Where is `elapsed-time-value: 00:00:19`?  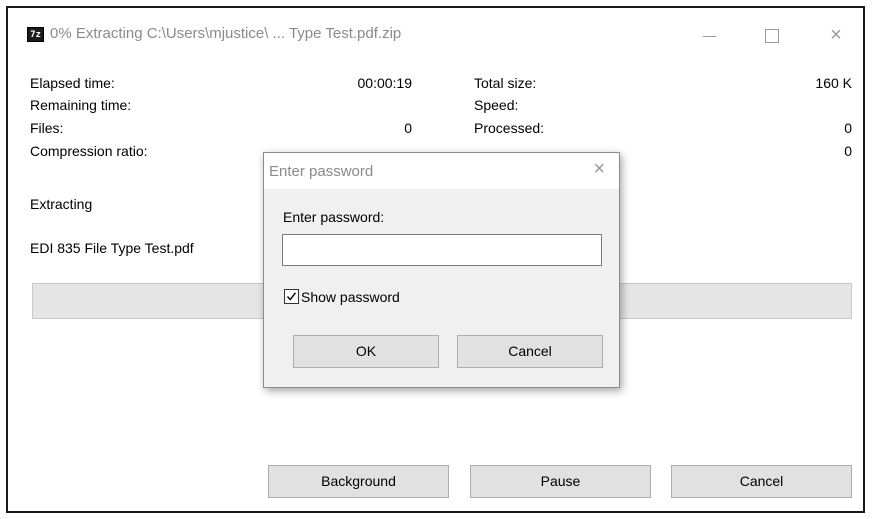
elapsed-time-value: 00:00:19 is located at coordinates (385, 83).